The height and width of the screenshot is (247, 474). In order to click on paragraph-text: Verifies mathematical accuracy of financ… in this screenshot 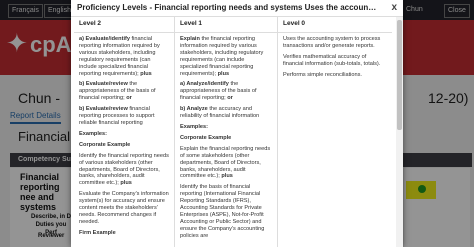, I will do `click(332, 60)`.